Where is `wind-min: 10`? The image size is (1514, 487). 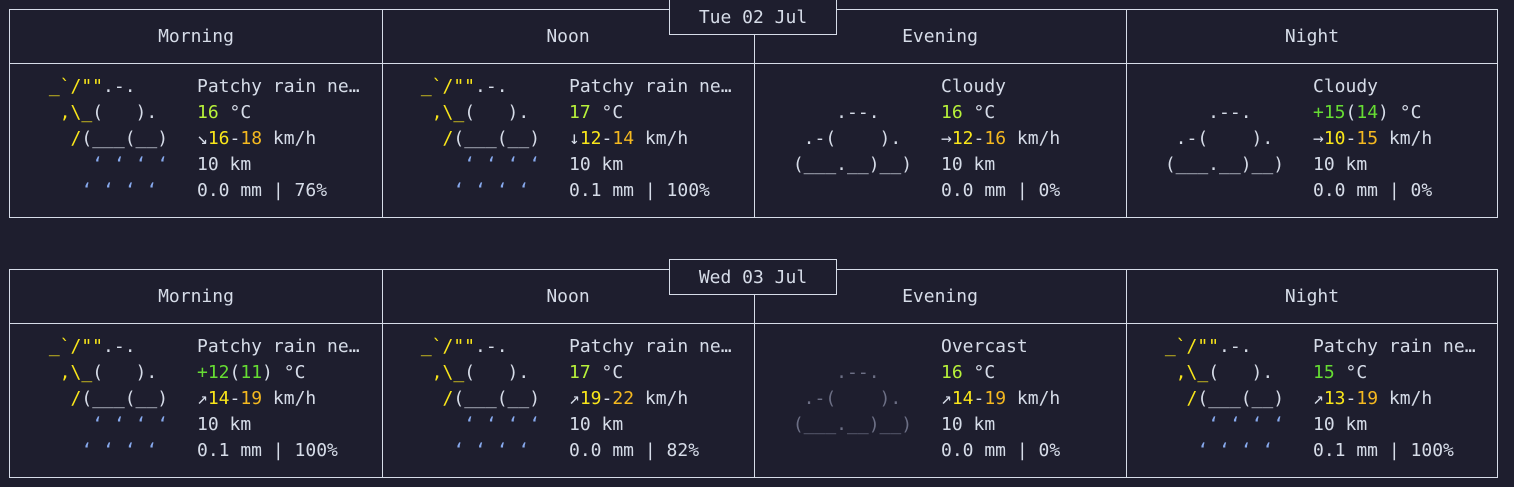 wind-min: 10 is located at coordinates (1334, 138).